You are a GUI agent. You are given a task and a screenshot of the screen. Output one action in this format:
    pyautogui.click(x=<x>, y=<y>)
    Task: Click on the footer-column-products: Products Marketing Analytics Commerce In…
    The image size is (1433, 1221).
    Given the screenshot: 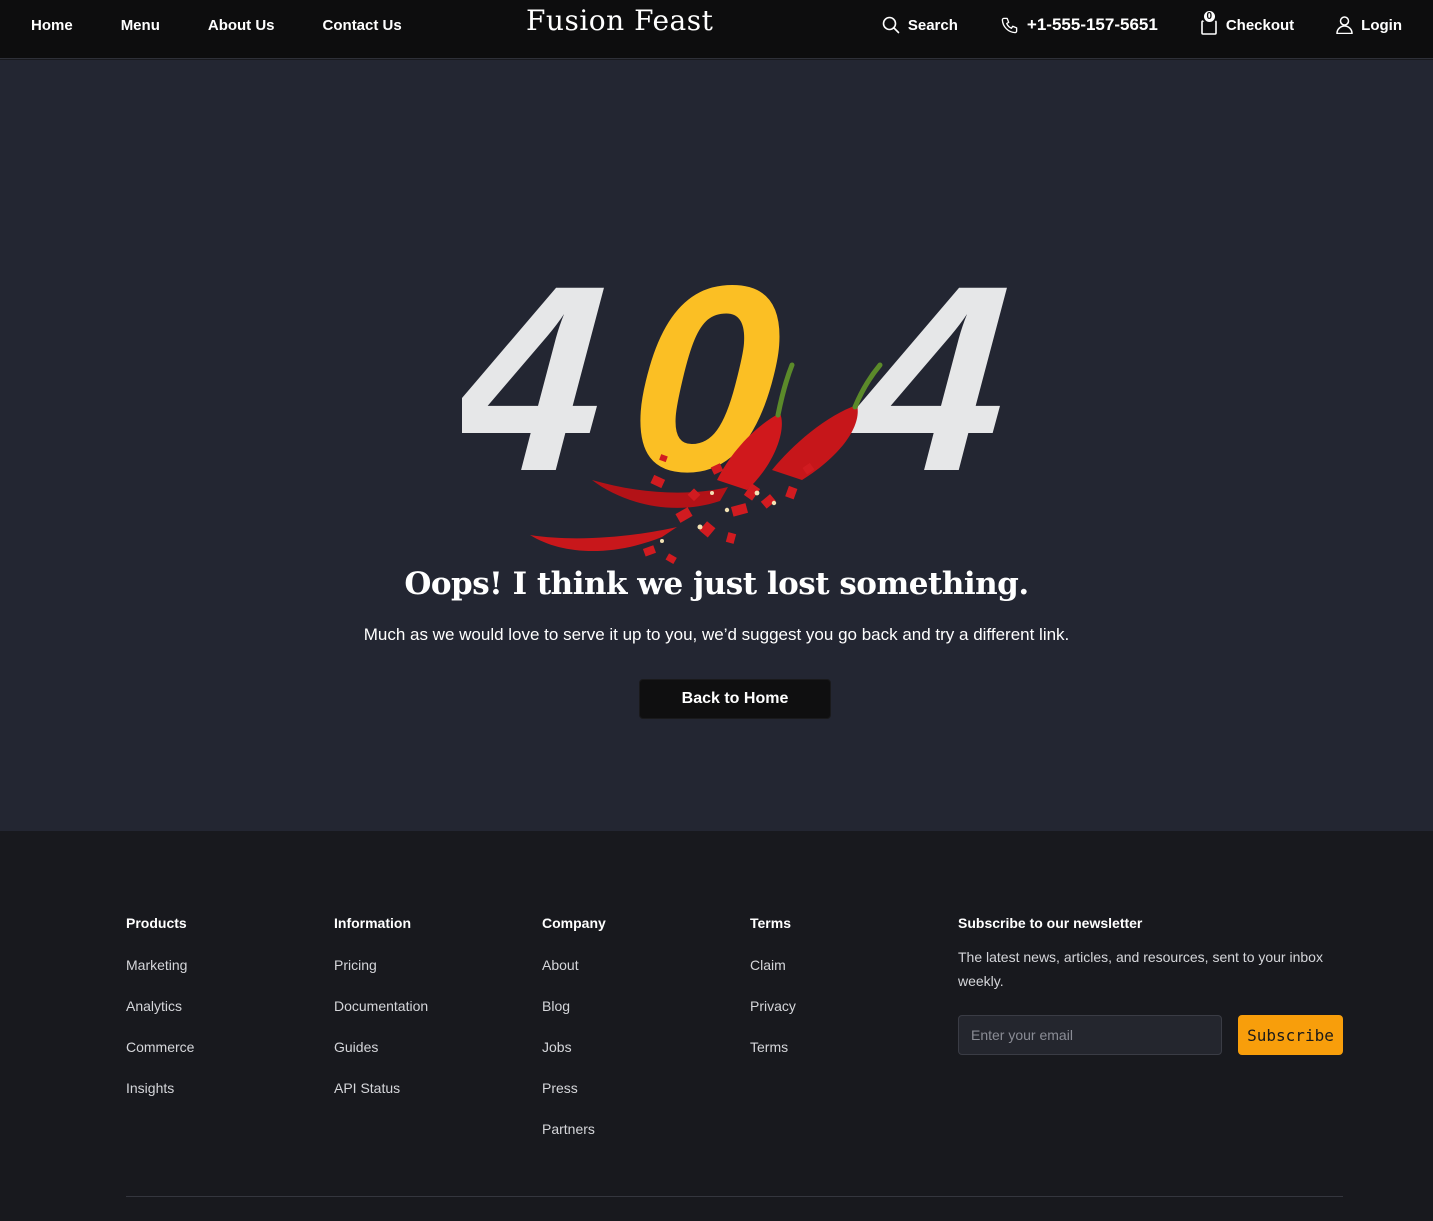 What is the action you would take?
    pyautogui.click(x=160, y=1018)
    